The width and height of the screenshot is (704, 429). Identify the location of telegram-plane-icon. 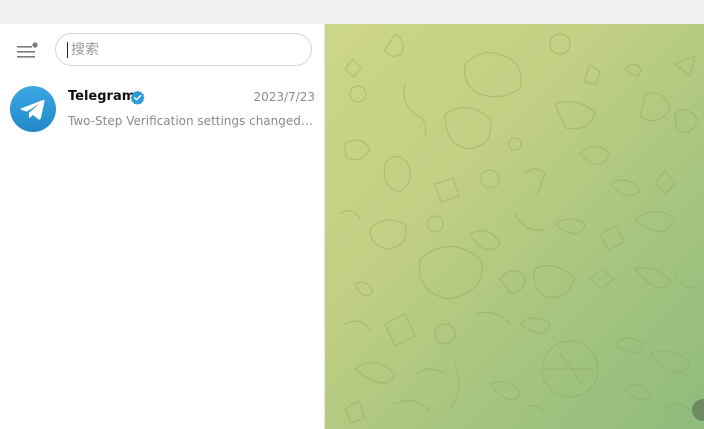
(32, 109).